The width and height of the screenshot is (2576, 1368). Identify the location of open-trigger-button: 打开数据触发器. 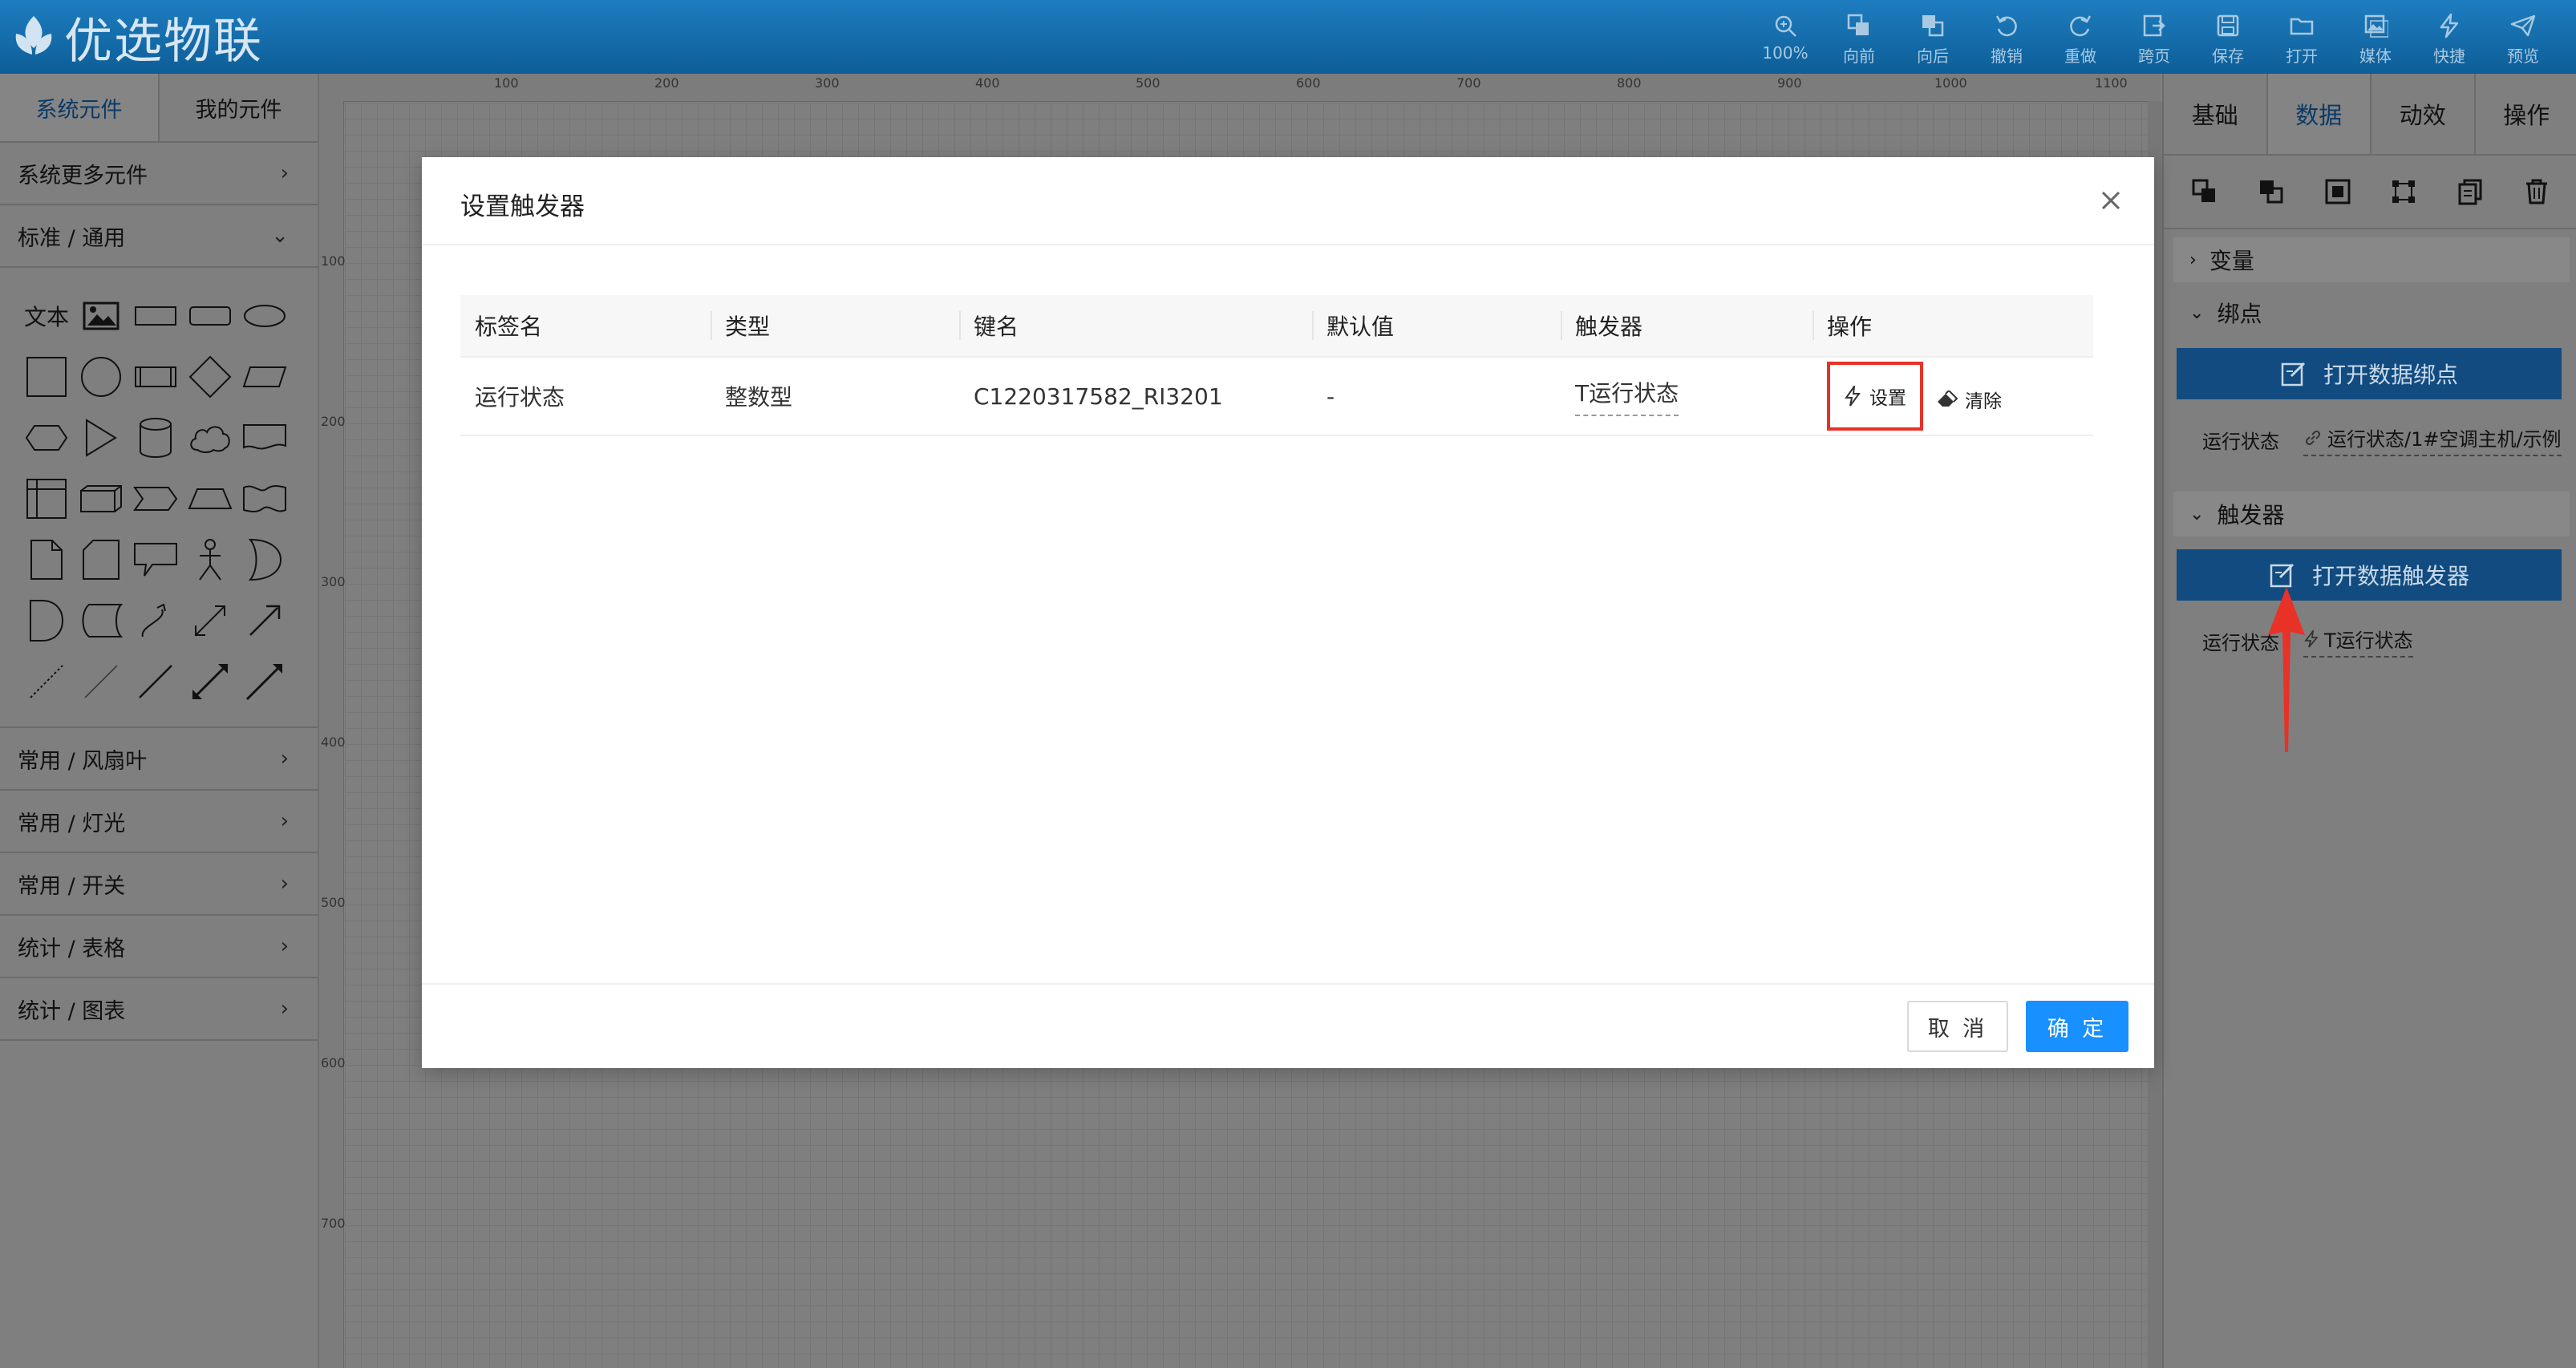
(2369, 575).